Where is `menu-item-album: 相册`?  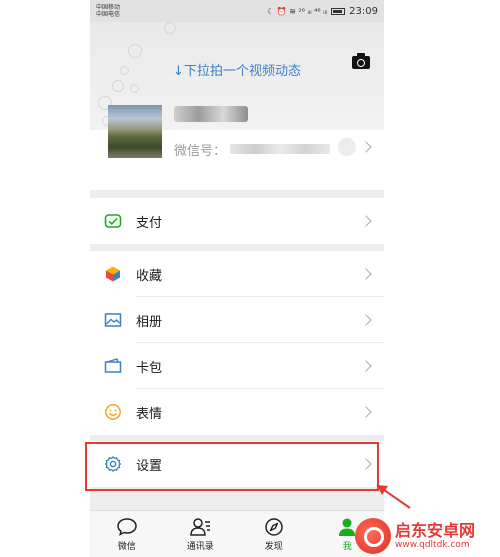 menu-item-album: 相册 is located at coordinates (237, 320).